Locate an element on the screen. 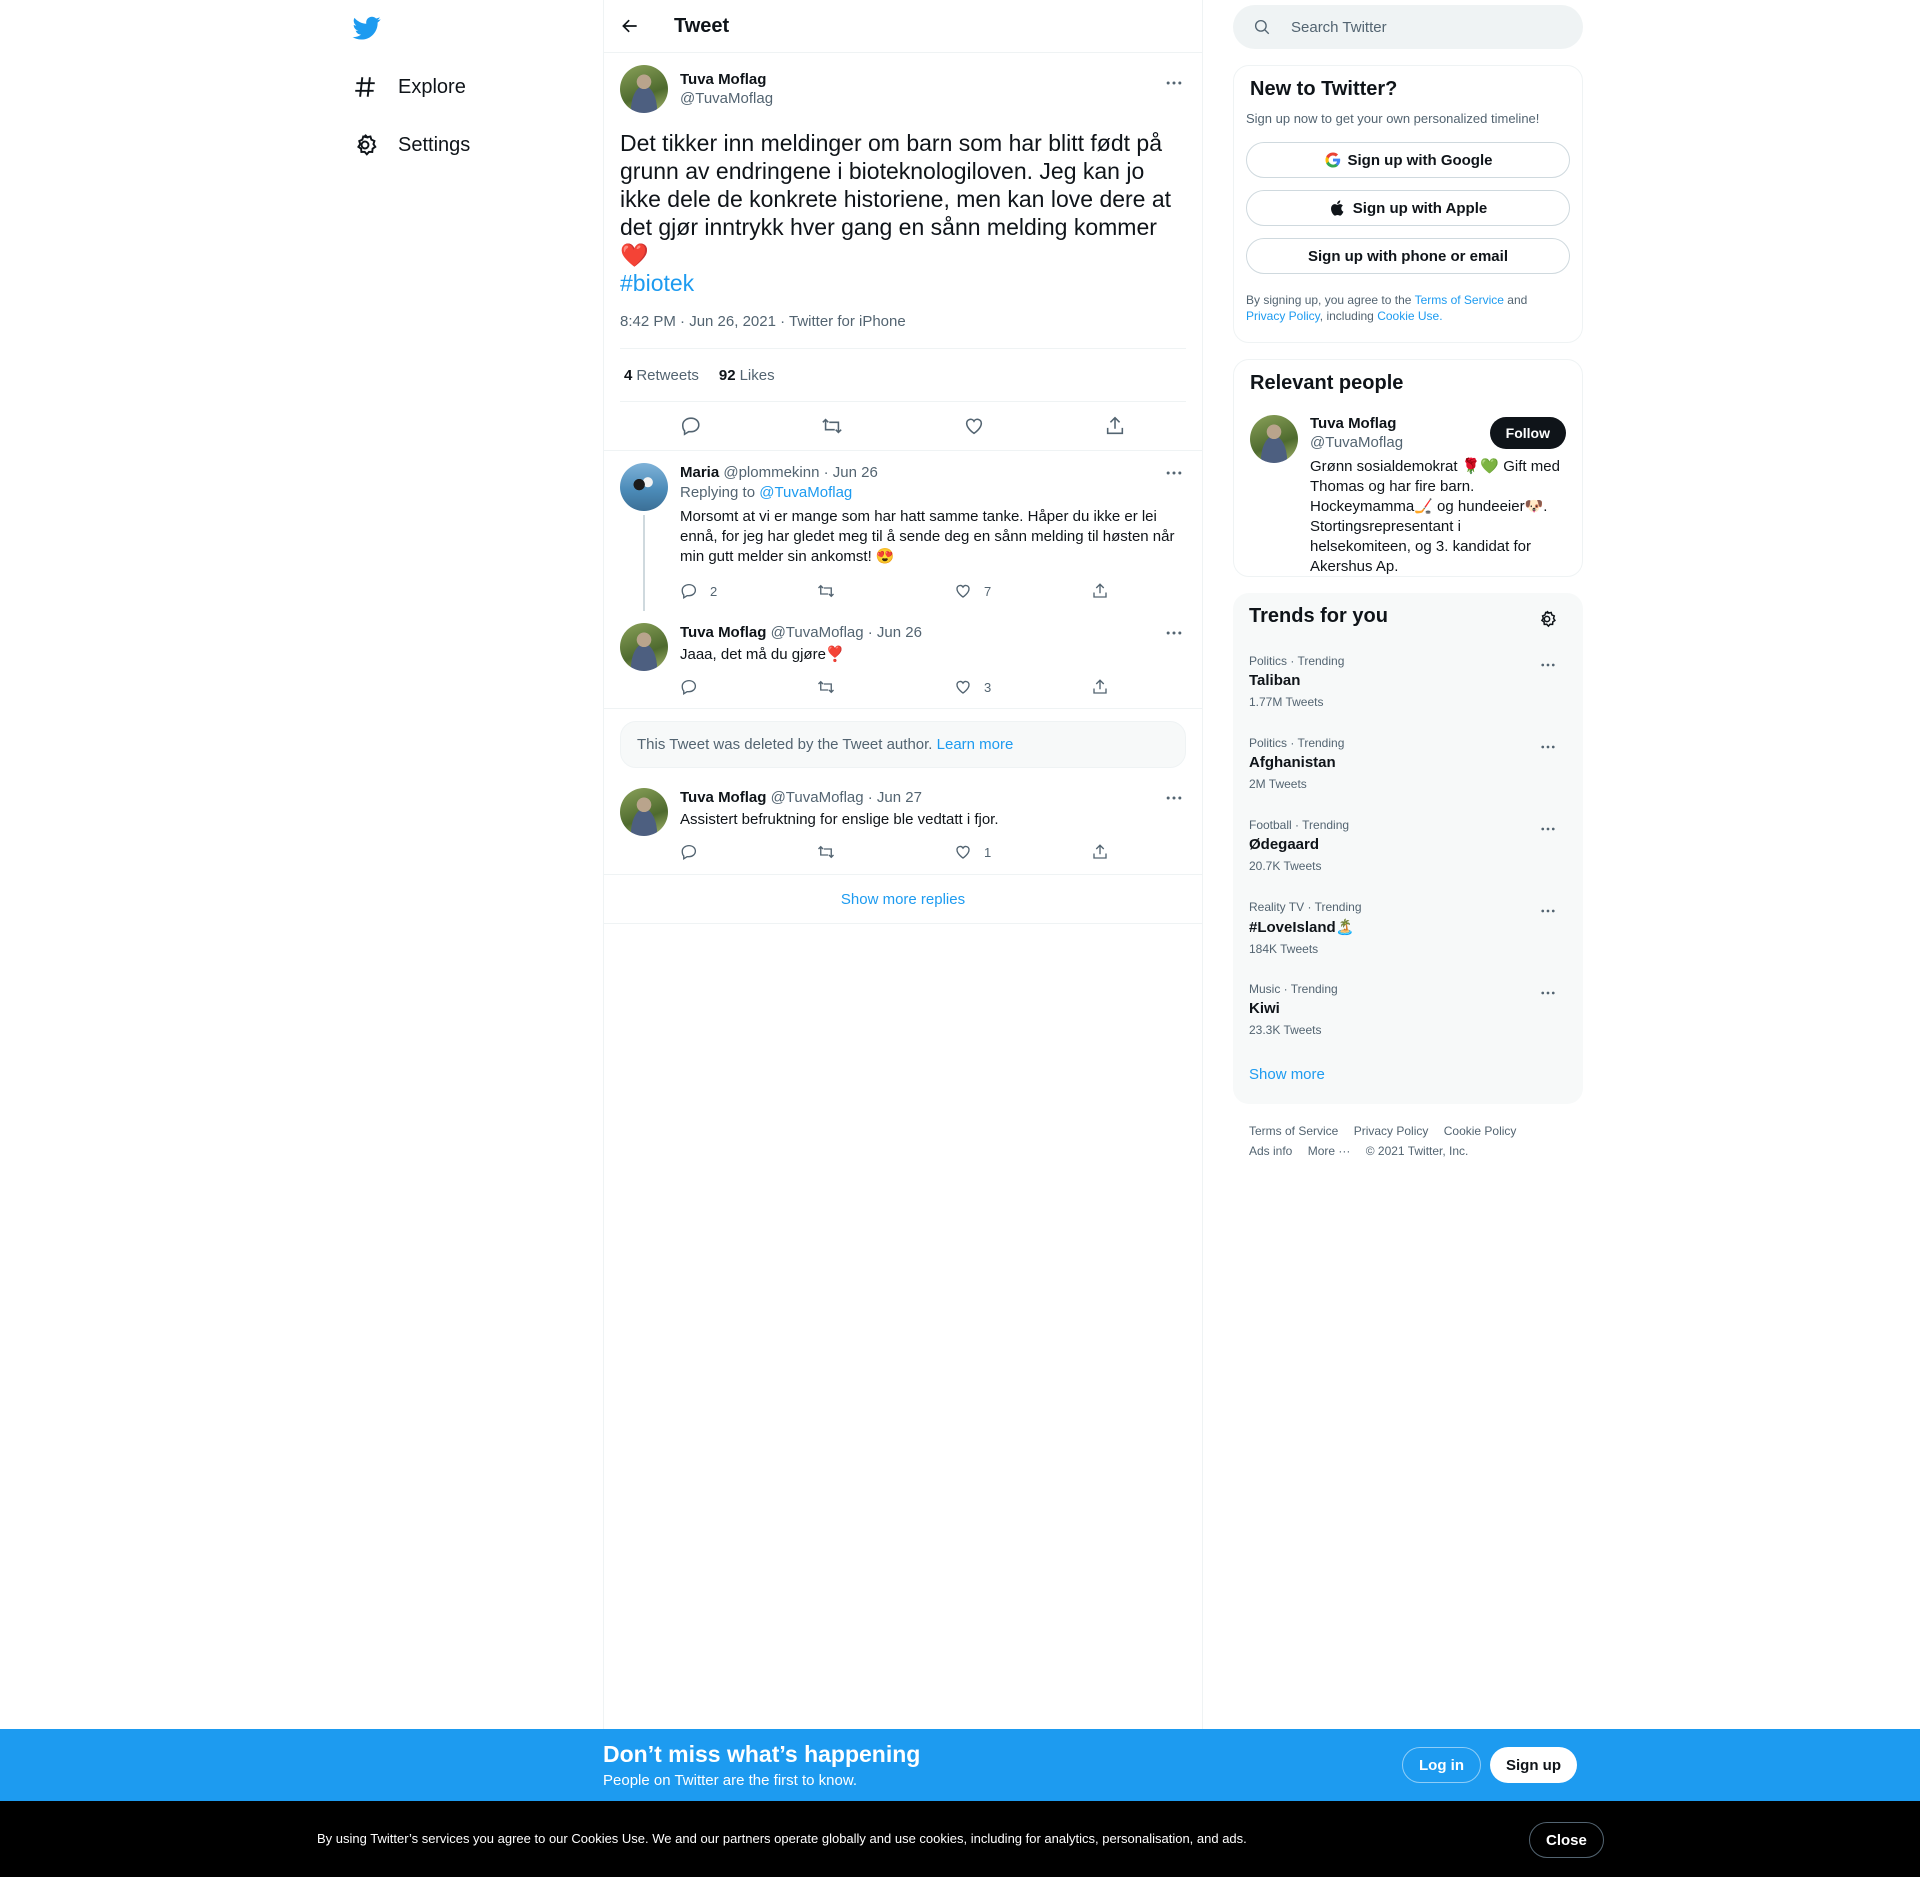  trend-count: 23.3K Tweets is located at coordinates (1285, 1030).